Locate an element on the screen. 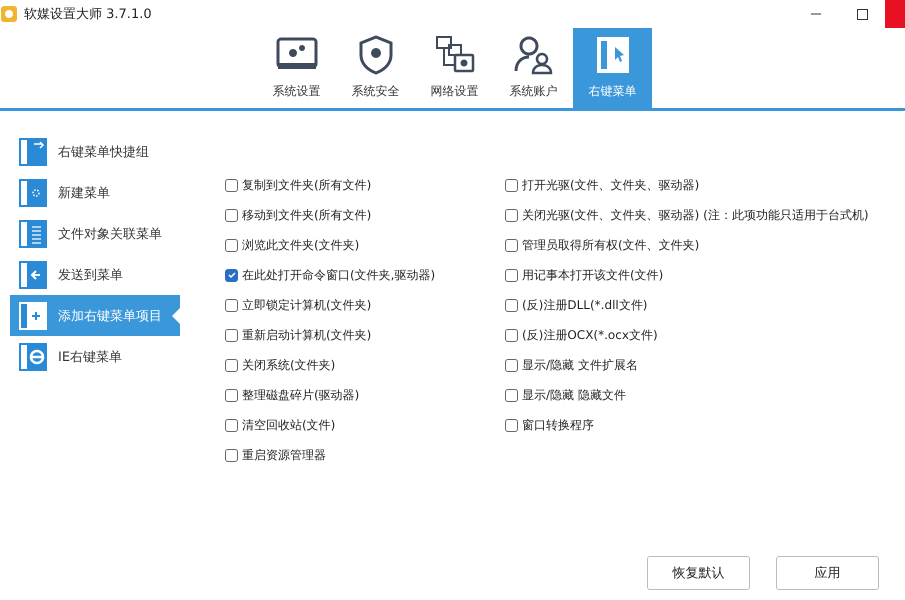 The image size is (905, 600). tab: 系统安全 is located at coordinates (375, 68).